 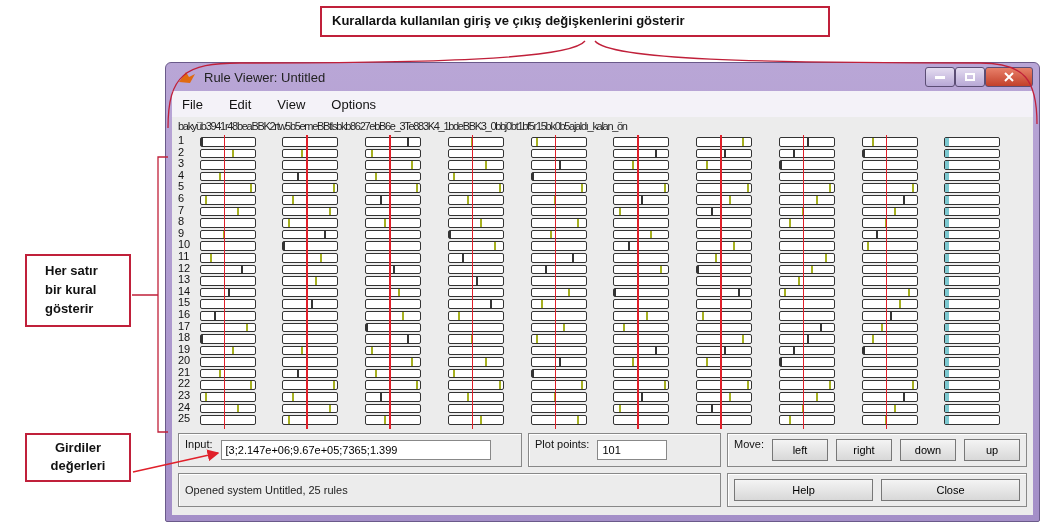 I want to click on input-field: [3;2.147e+06;9.67e+05;7365;1.399, so click(x=355, y=450).